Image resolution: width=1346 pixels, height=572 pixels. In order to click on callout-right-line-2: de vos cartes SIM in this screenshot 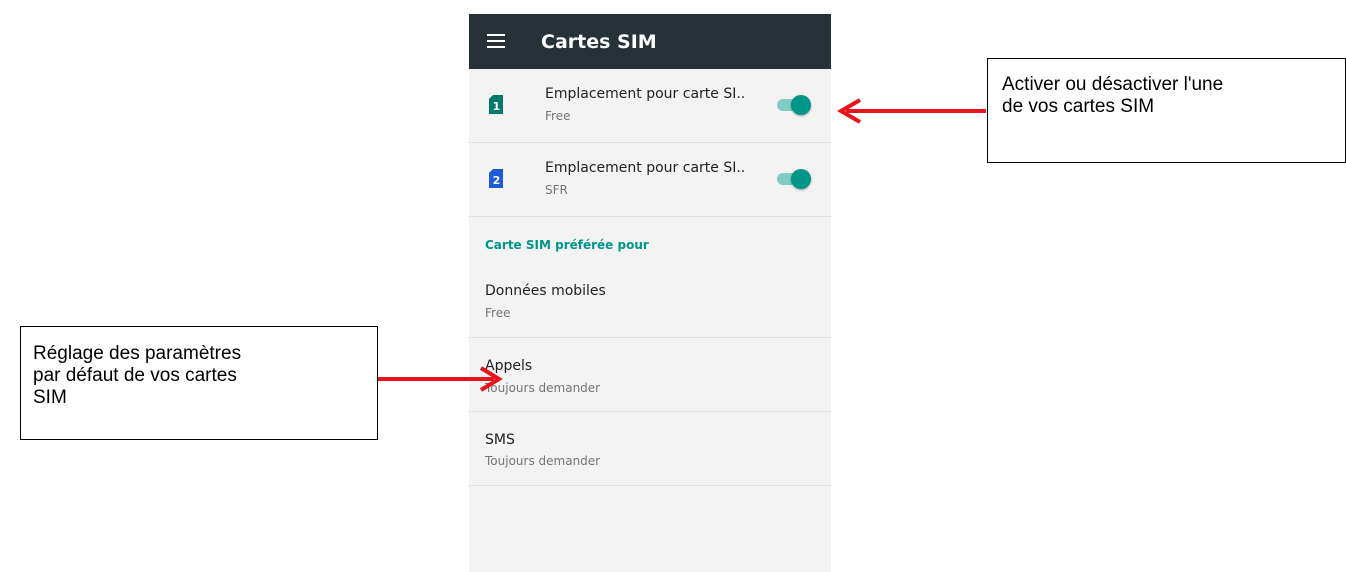, I will do `click(1078, 106)`.